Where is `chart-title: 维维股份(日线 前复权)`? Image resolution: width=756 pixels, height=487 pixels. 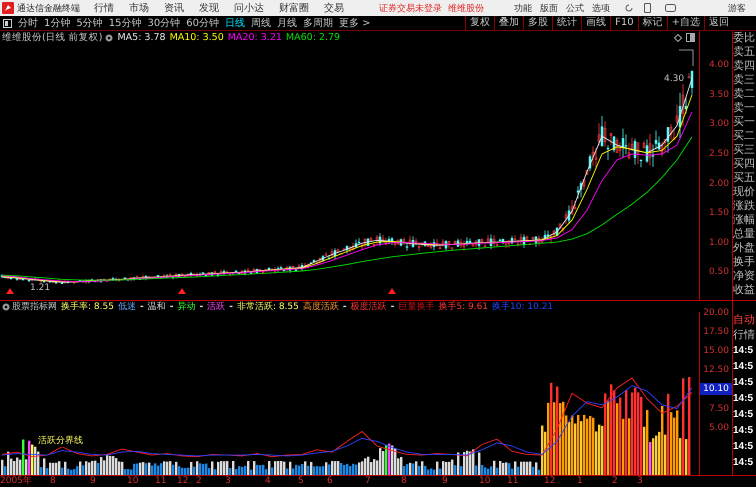
chart-title: 维维股份(日线 前复权) is located at coordinates (52, 37).